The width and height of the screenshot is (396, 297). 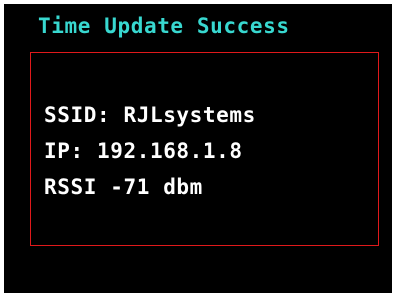 What do you see at coordinates (143, 151) in the screenshot?
I see `ip-address-text: IP: 192.168.1.8` at bounding box center [143, 151].